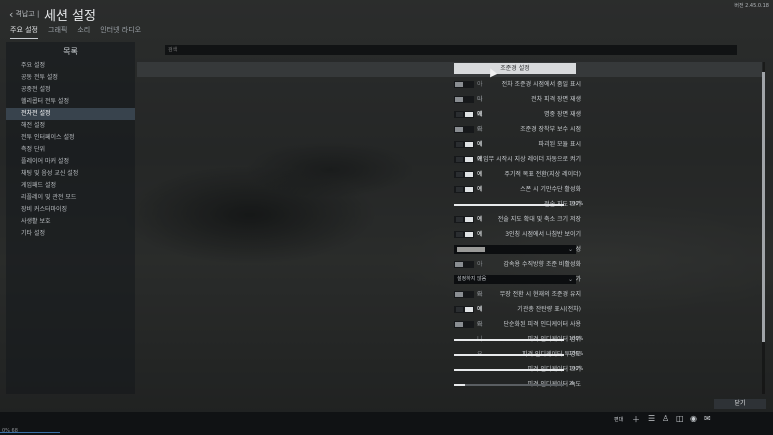 Image resolution: width=773 pixels, height=435 pixels. Describe the element at coordinates (550, 189) in the screenshot. I see `setting-label: 스폰 시 기만수단 활성화` at that location.